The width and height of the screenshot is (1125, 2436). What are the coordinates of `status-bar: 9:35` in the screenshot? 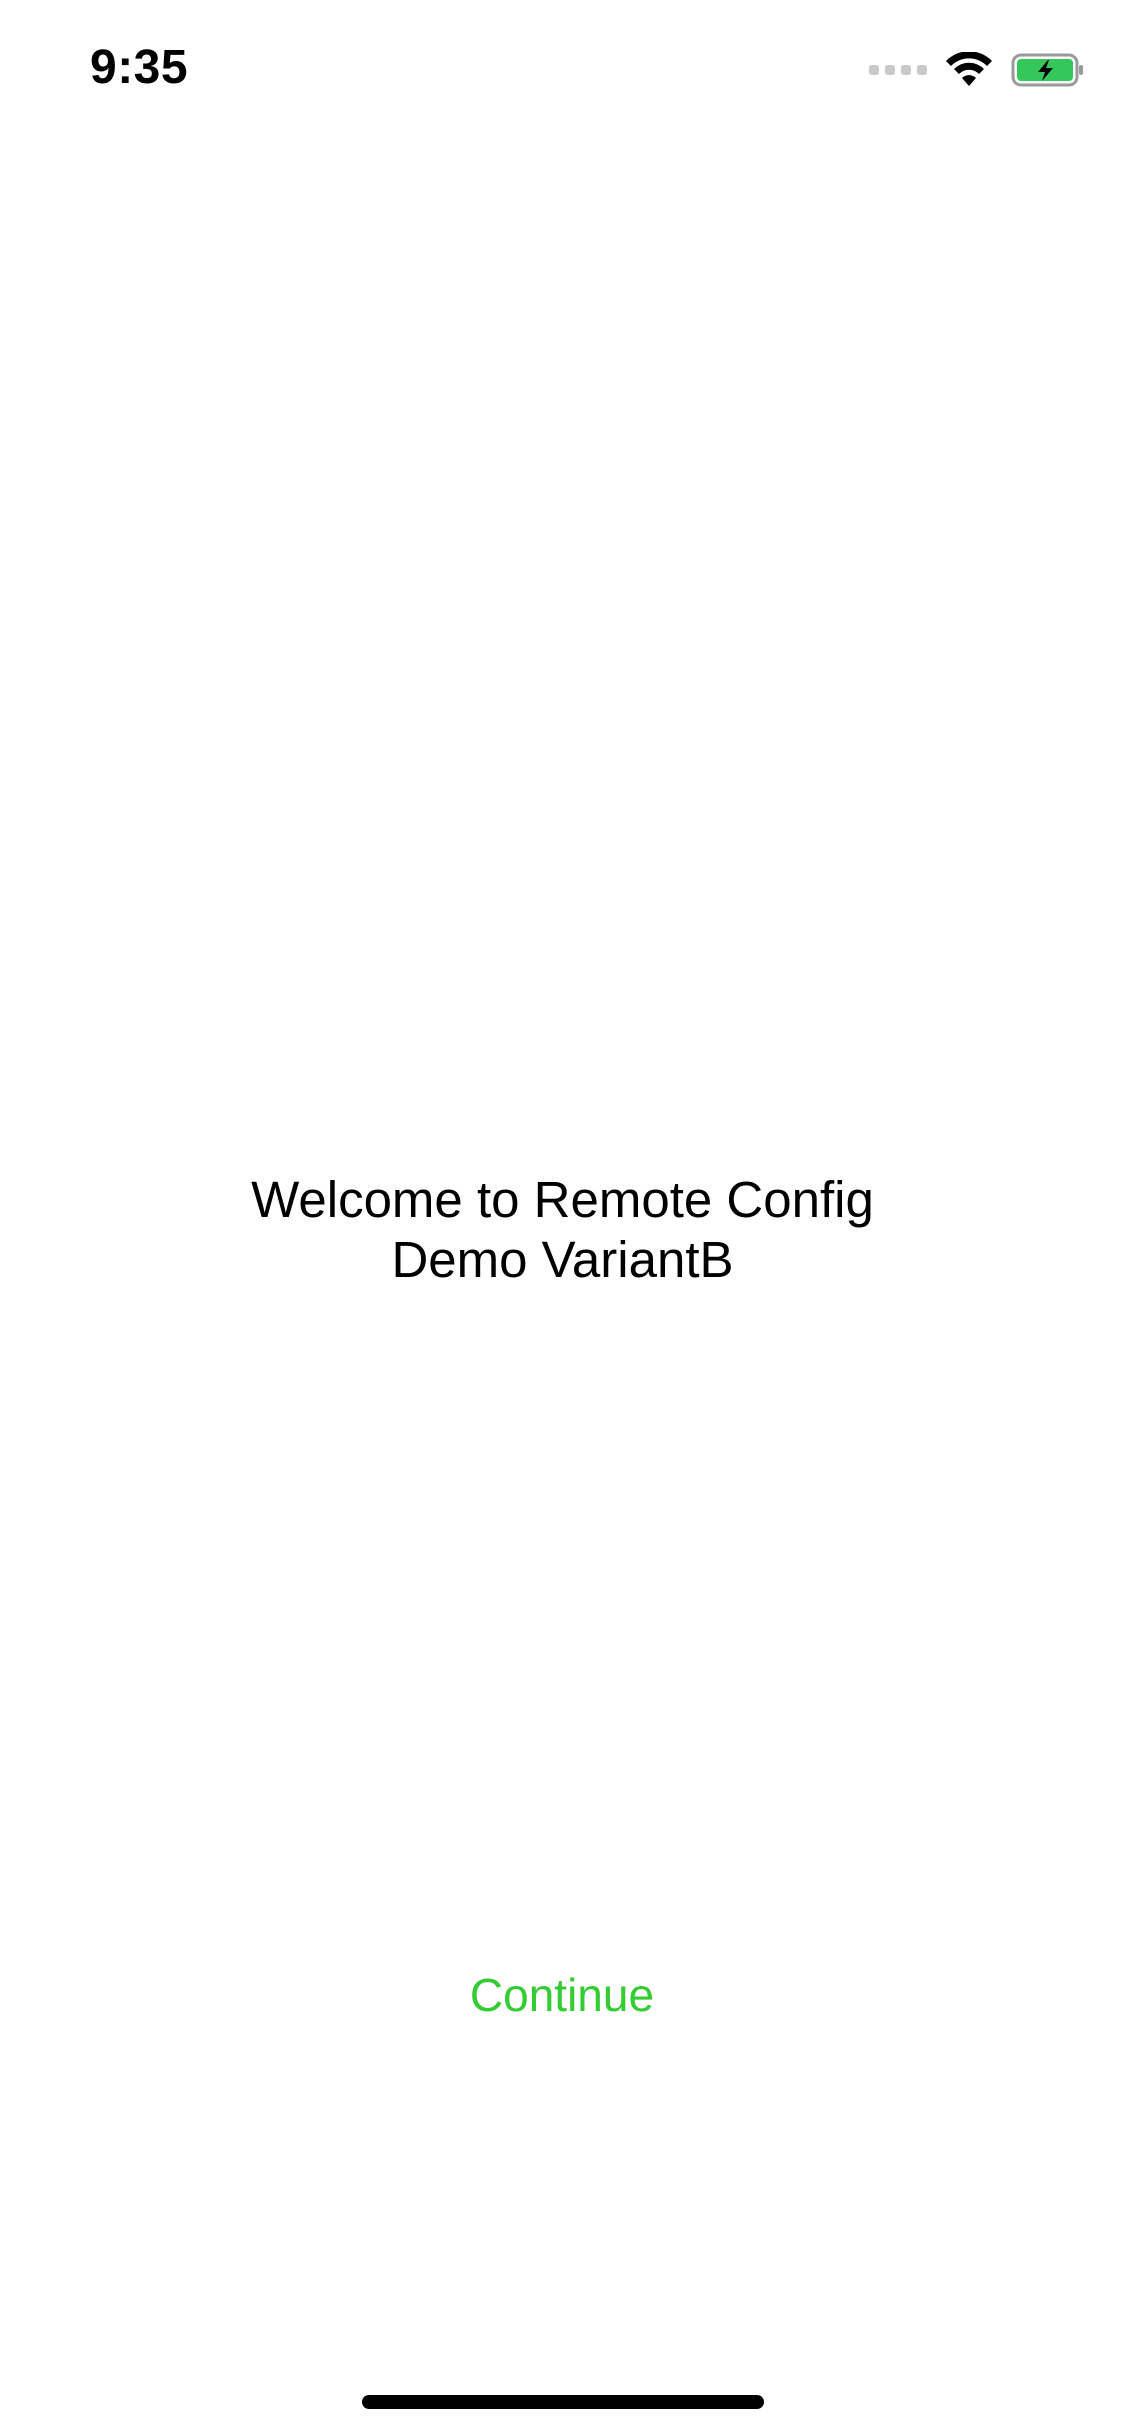 It's located at (562, 66).